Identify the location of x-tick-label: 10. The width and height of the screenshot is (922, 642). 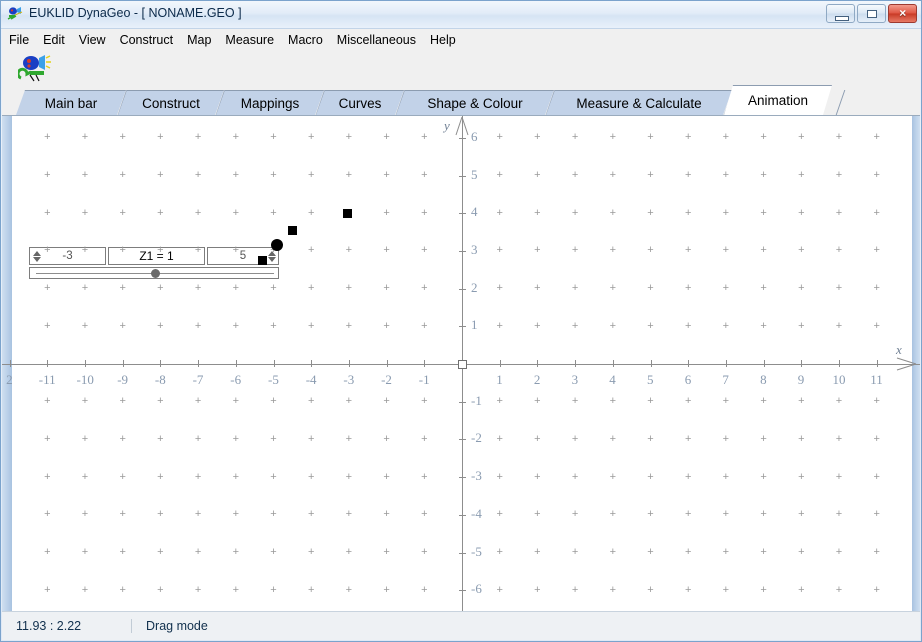
(839, 379).